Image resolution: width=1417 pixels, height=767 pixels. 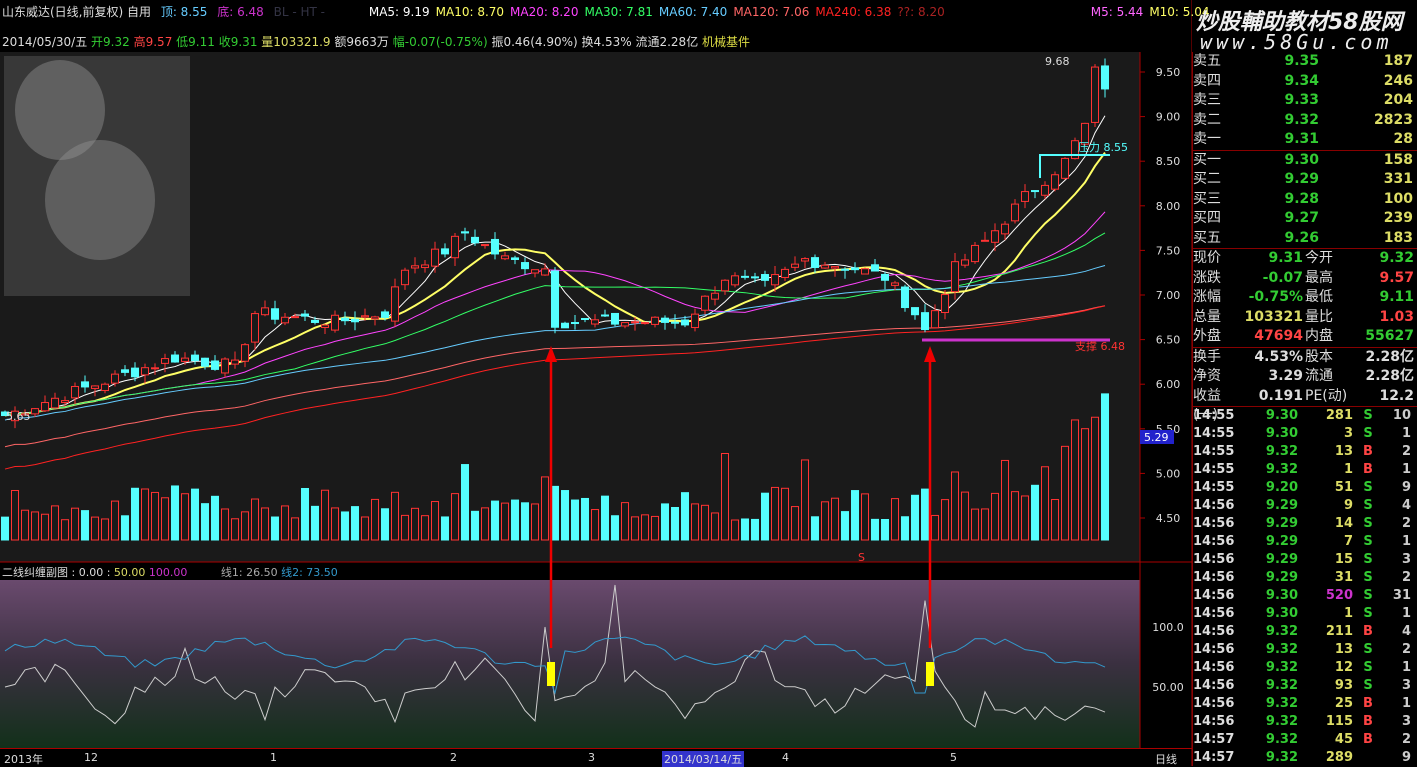 What do you see at coordinates (1398, 218) in the screenshot?
I see `order-volume: 239` at bounding box center [1398, 218].